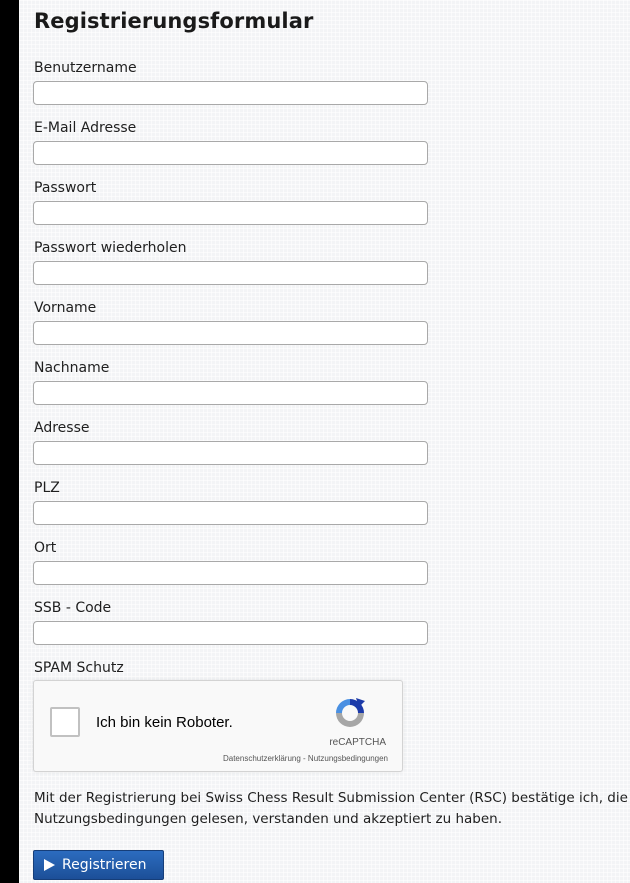 This screenshot has height=883, width=630. I want to click on zip-input, so click(230, 513).